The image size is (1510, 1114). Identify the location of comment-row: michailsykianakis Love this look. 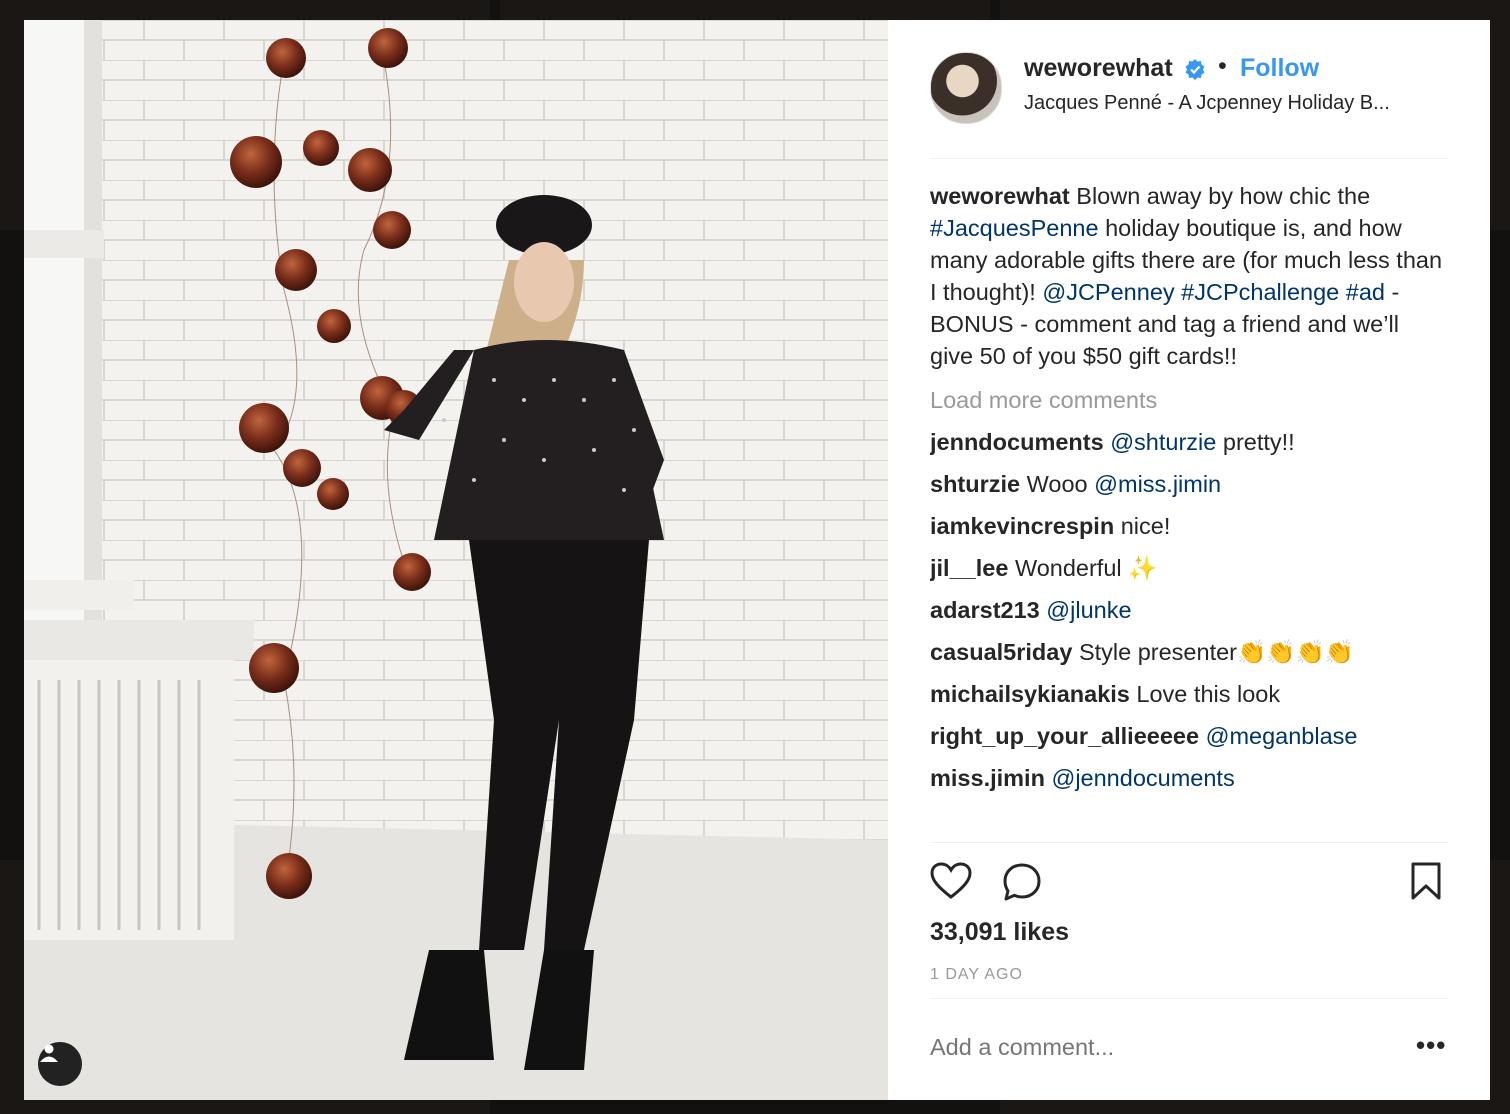
(1189, 694).